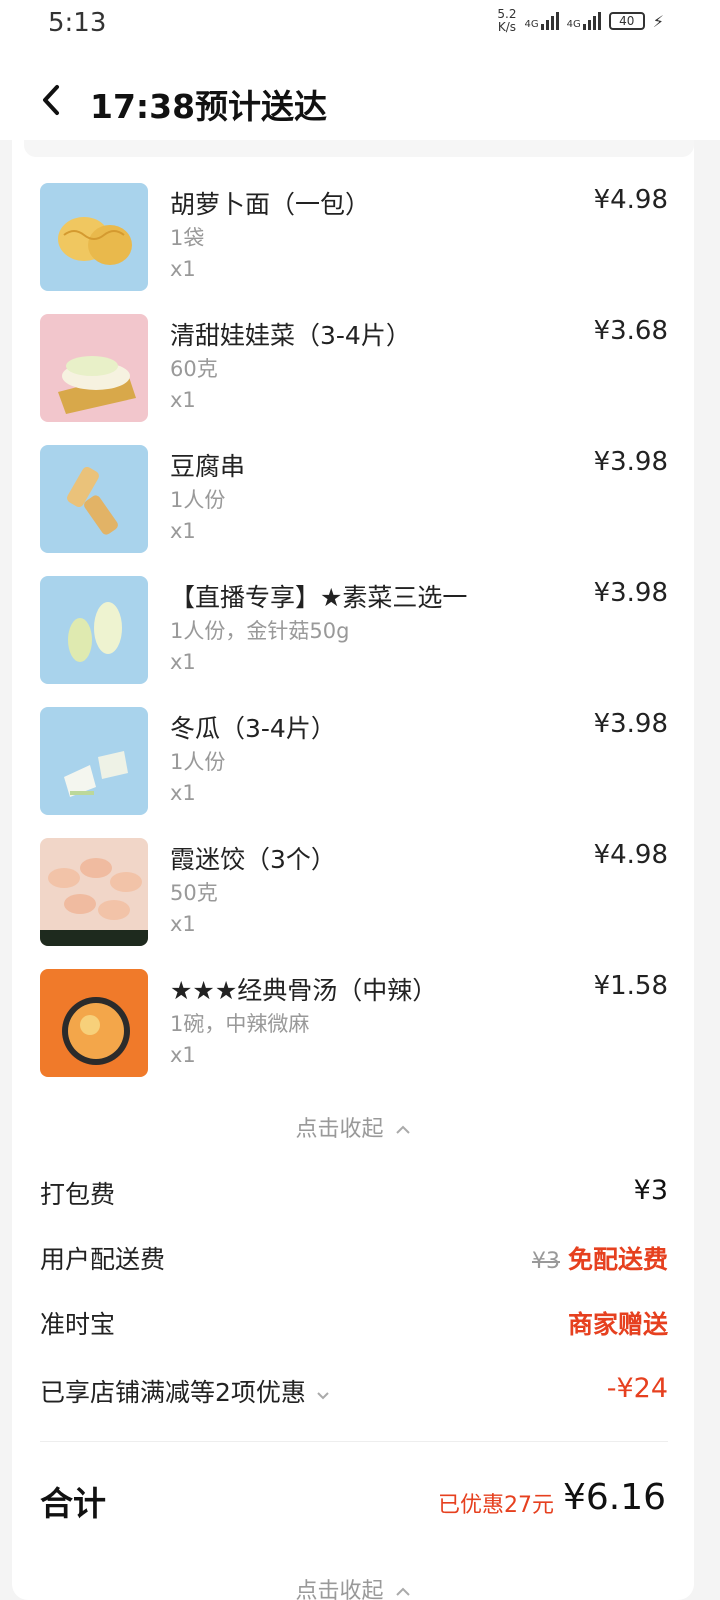 This screenshot has height=1600, width=720. Describe the element at coordinates (360, 25) in the screenshot. I see `status-bar: 5:13 5.2 K/s 4G 4G 40 ⚡` at that location.